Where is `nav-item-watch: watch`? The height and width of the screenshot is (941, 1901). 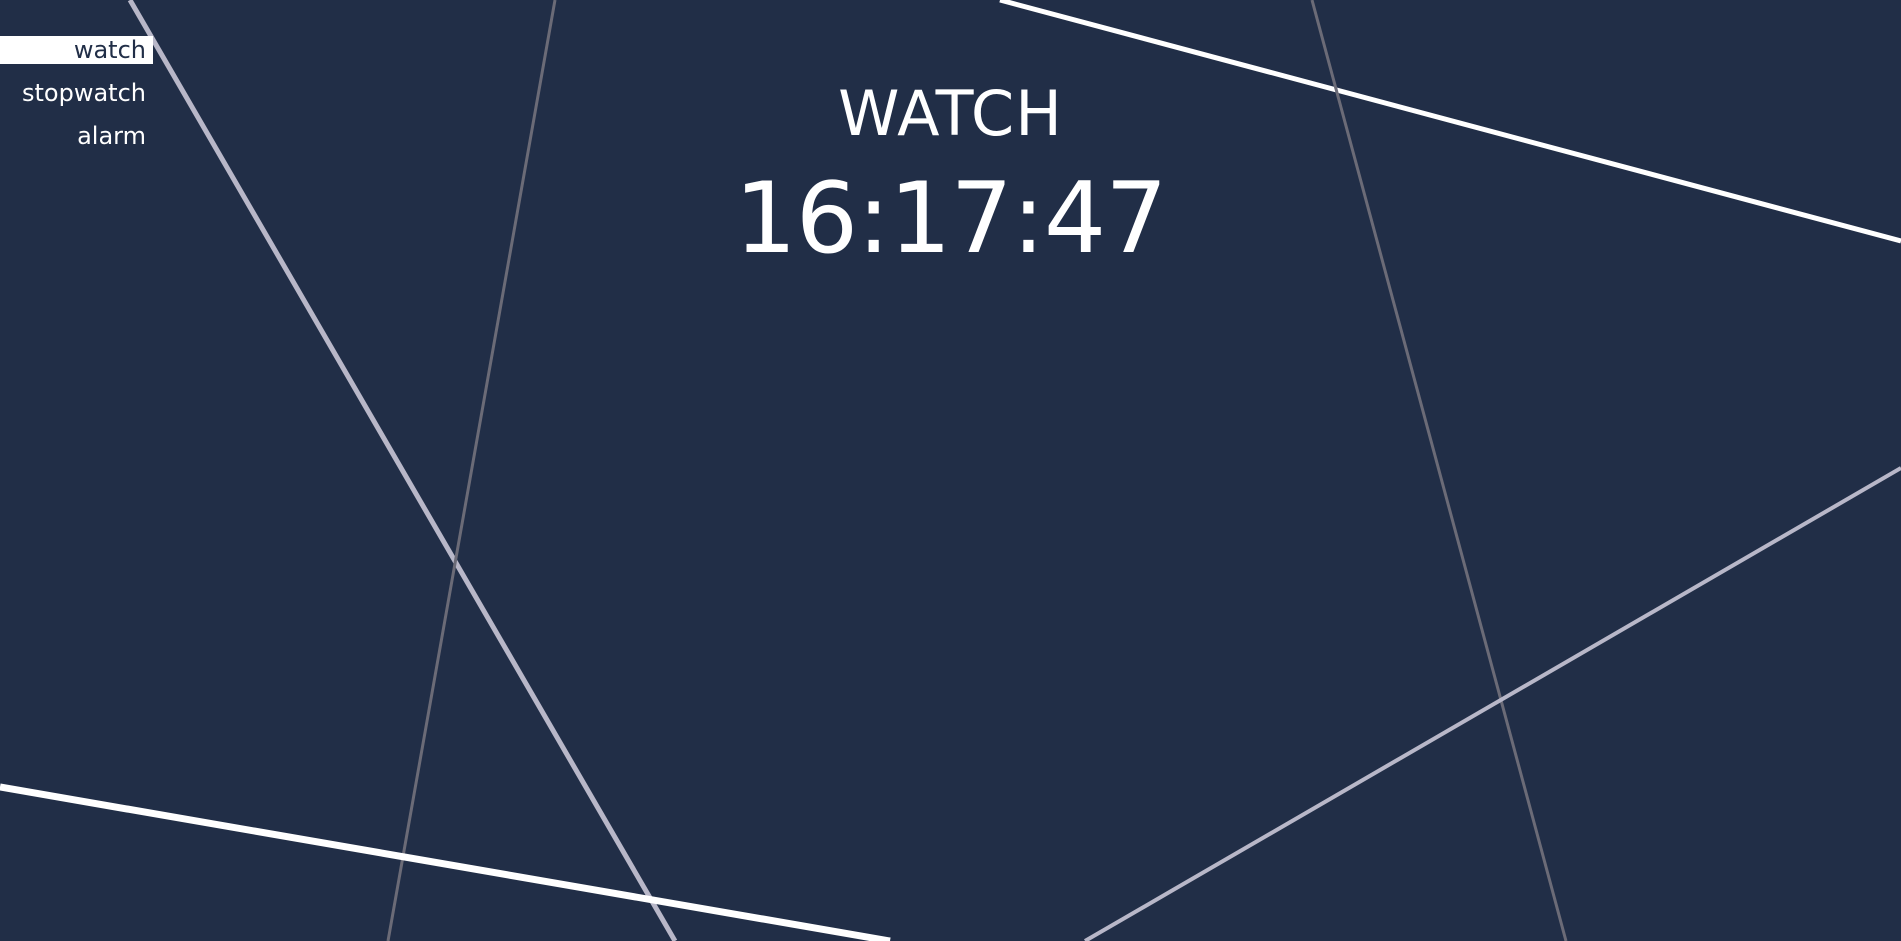
nav-item-watch: watch is located at coordinates (76, 50).